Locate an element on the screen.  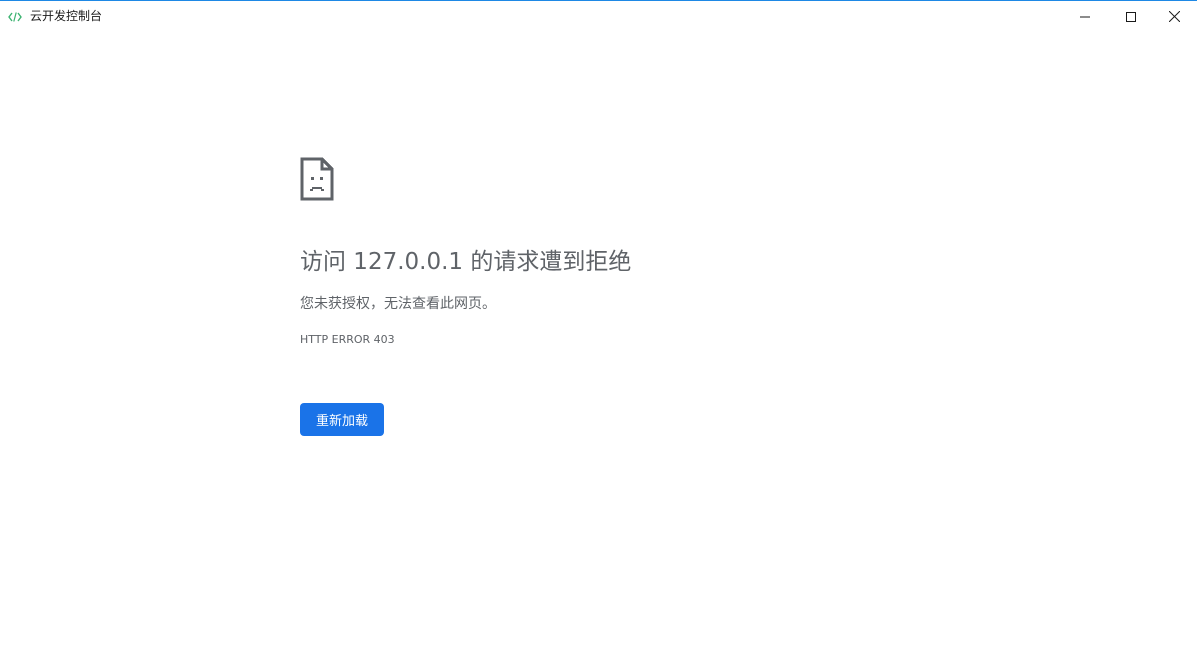
minimize-button is located at coordinates (1085, 16).